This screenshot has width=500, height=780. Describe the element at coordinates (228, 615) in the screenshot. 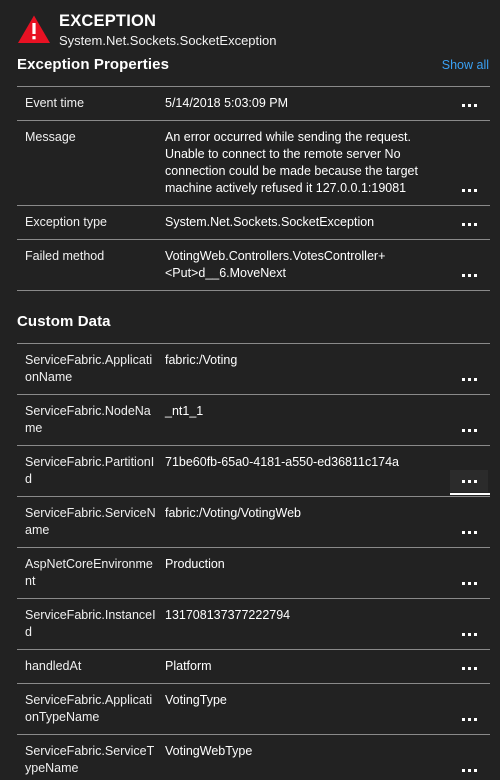

I see `property-value: 131708137377222794` at that location.